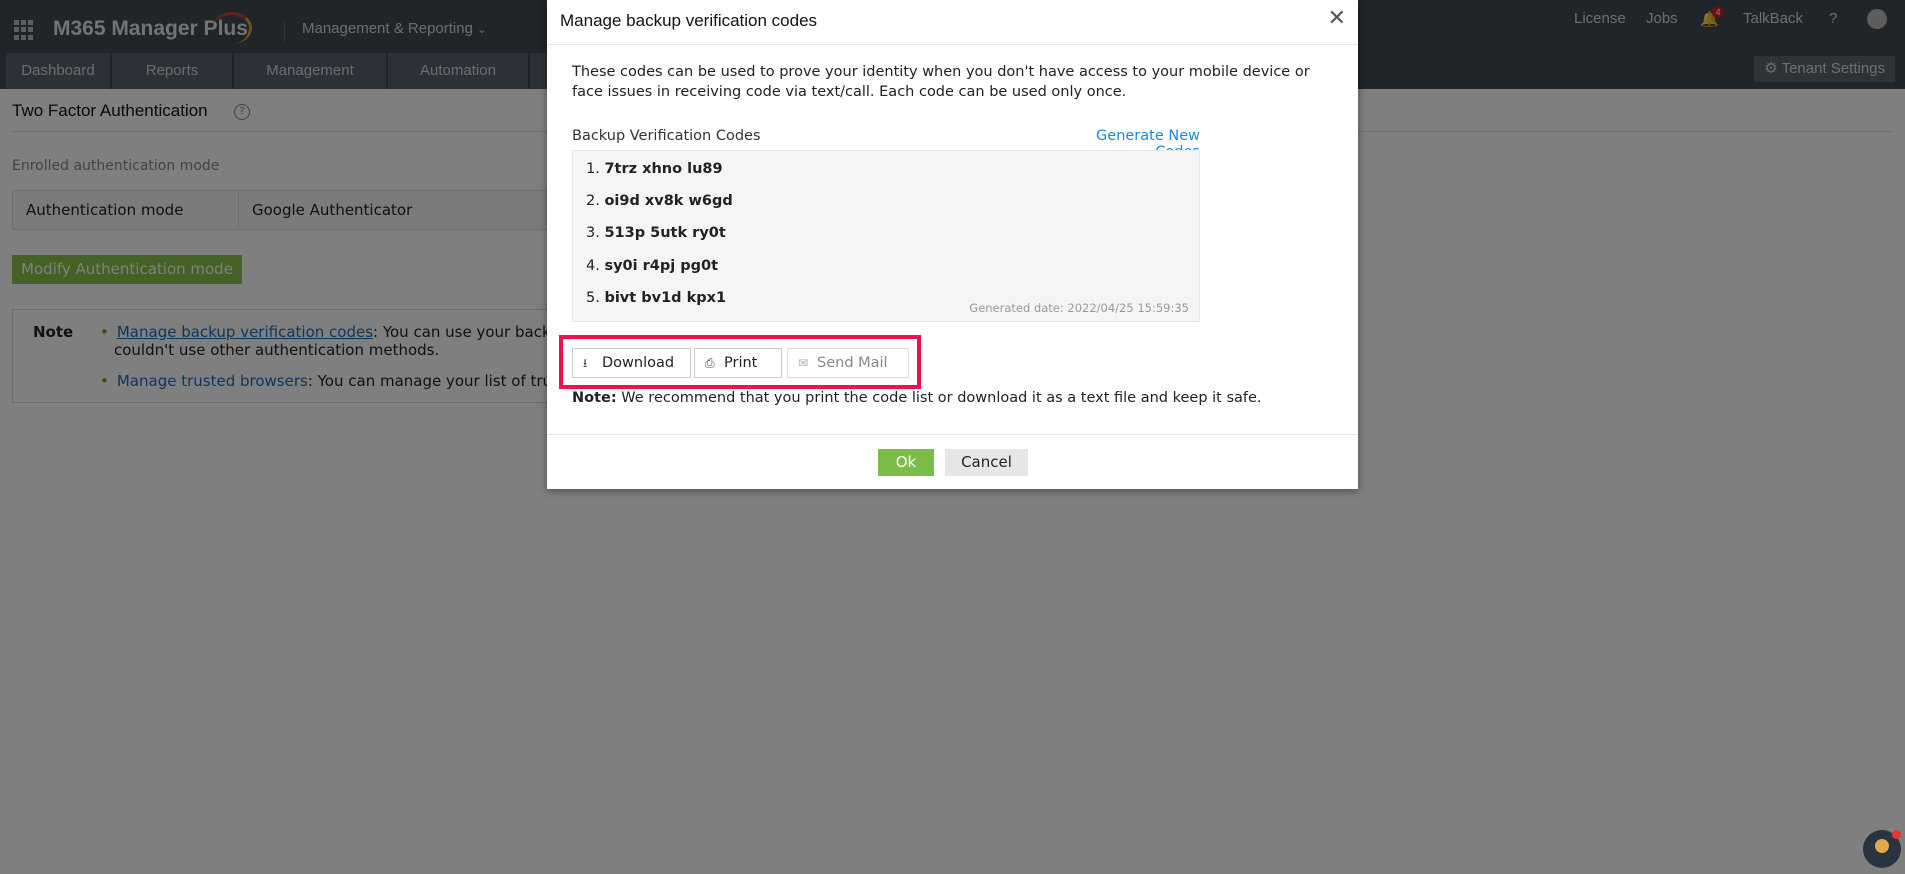  I want to click on generated-date: Generated date: 2022/04/25 15:59:35, so click(1079, 308).